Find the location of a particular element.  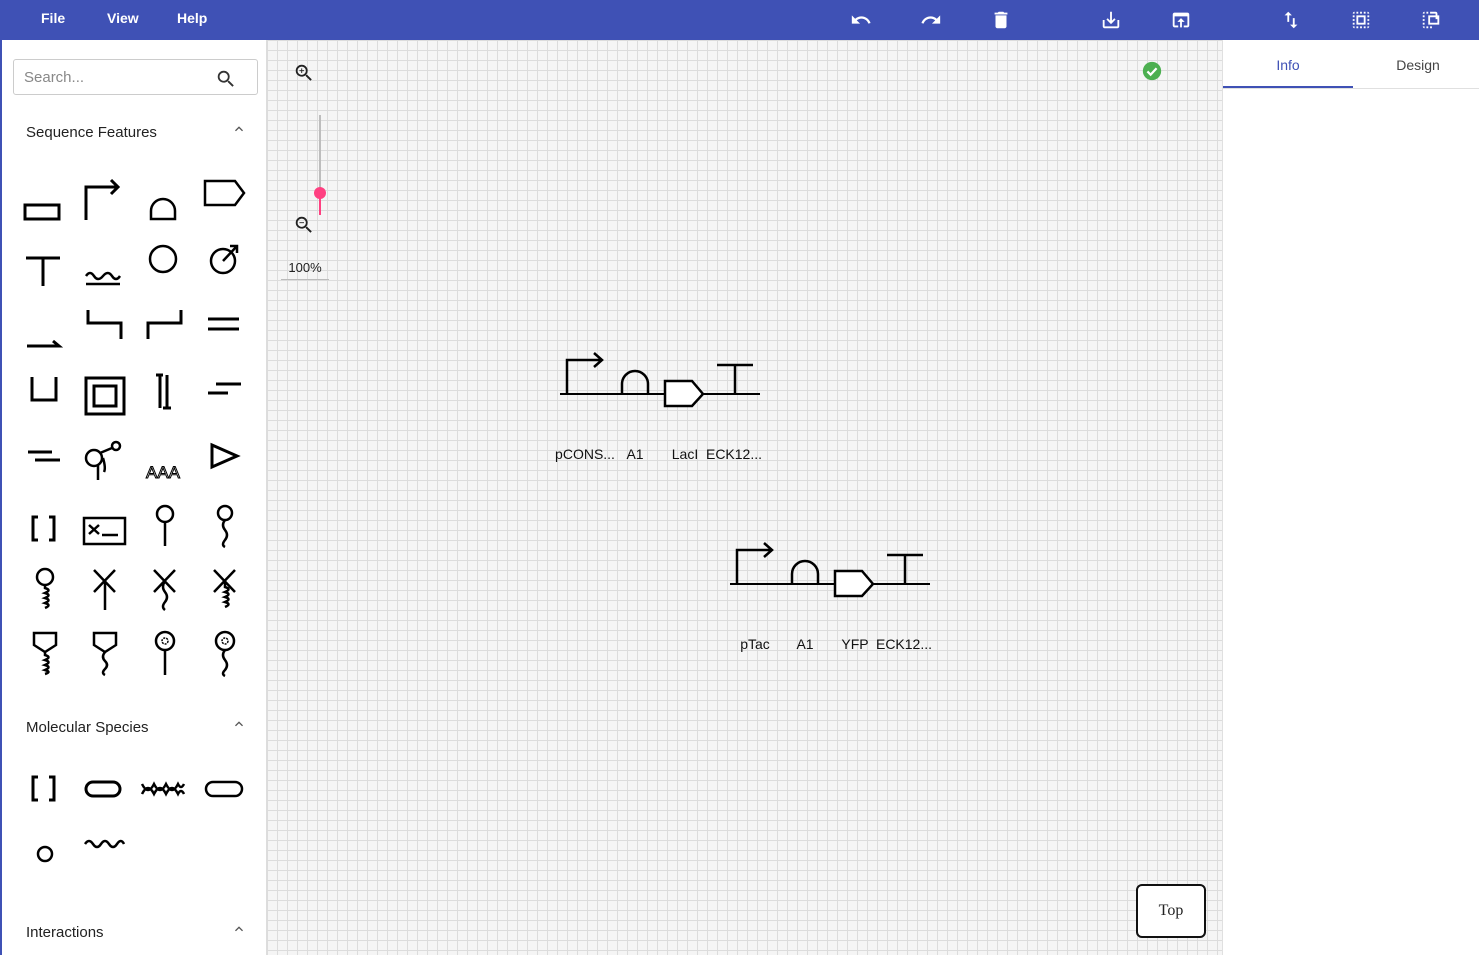

undo-icon is located at coordinates (861, 19).